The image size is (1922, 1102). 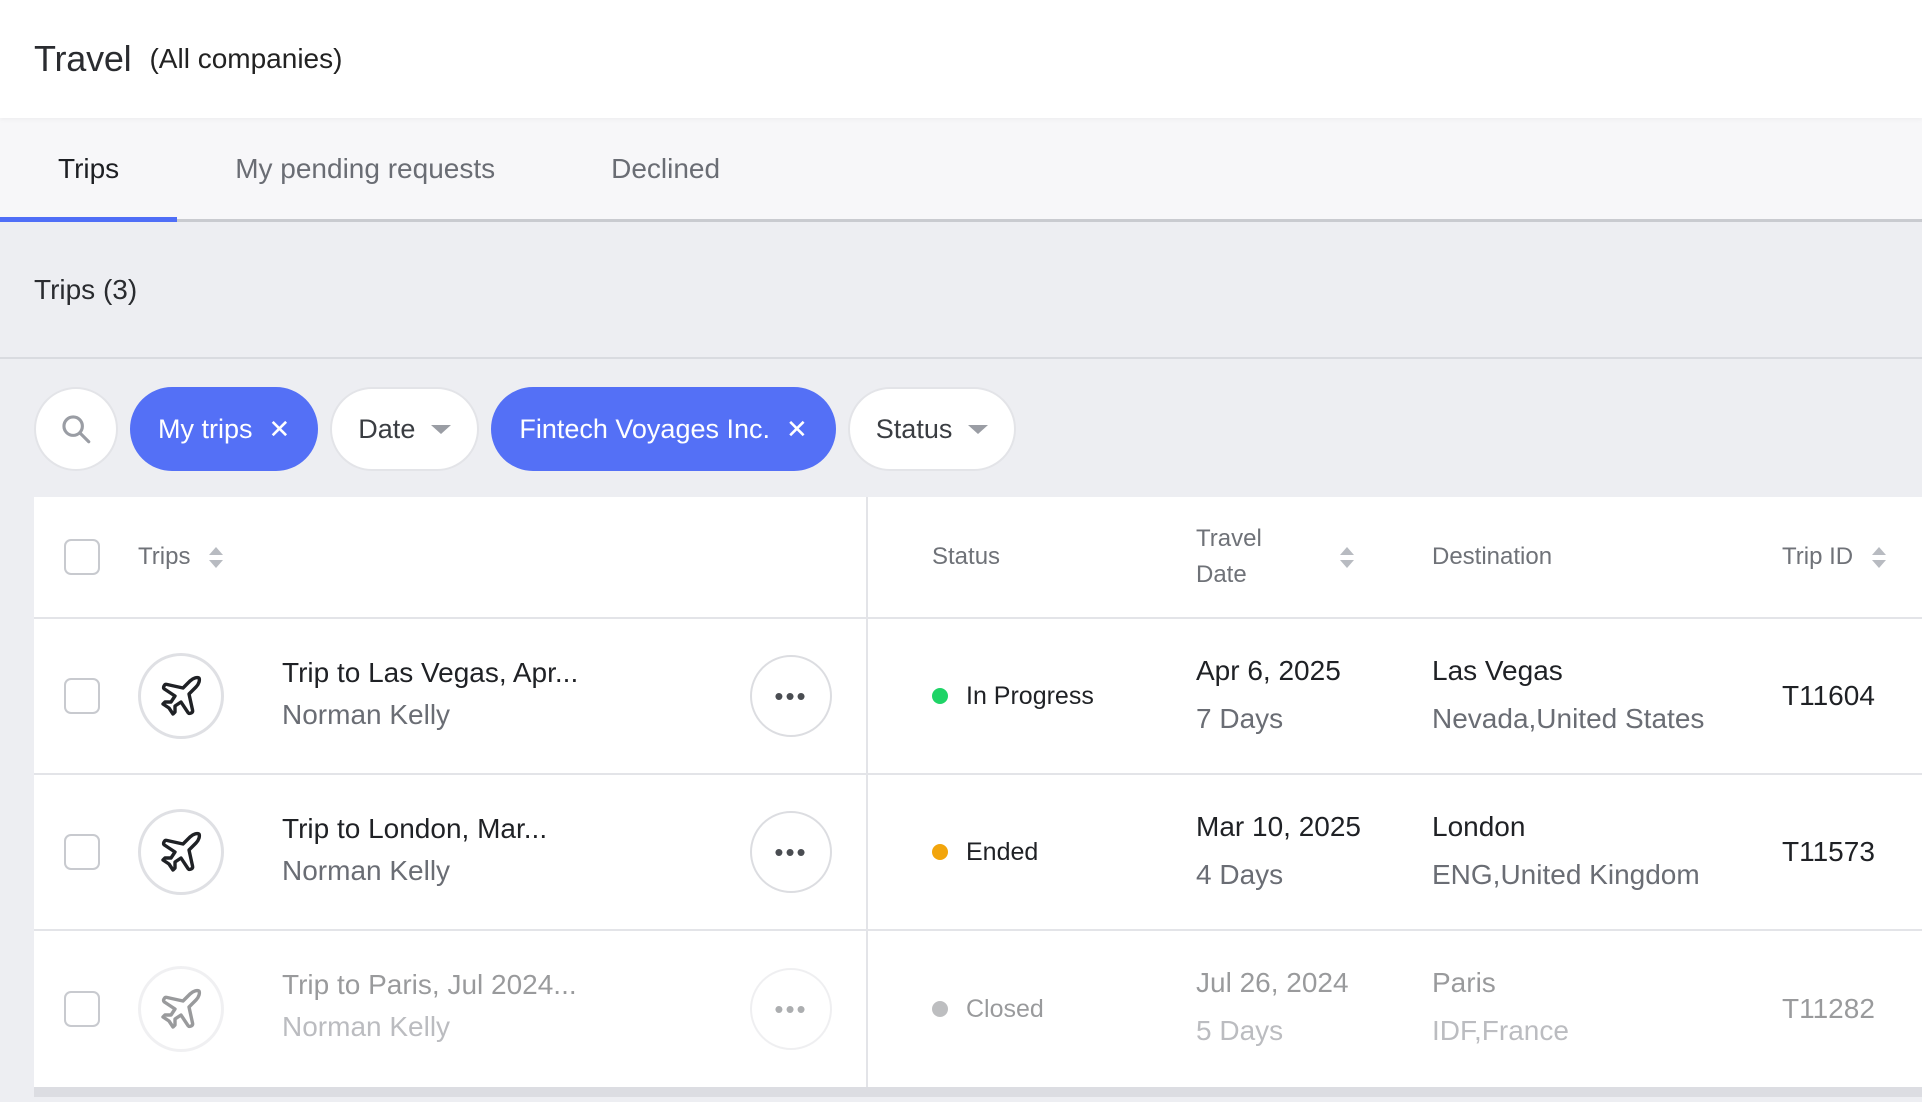 What do you see at coordinates (1828, 1008) in the screenshot?
I see `trip-id: T11282` at bounding box center [1828, 1008].